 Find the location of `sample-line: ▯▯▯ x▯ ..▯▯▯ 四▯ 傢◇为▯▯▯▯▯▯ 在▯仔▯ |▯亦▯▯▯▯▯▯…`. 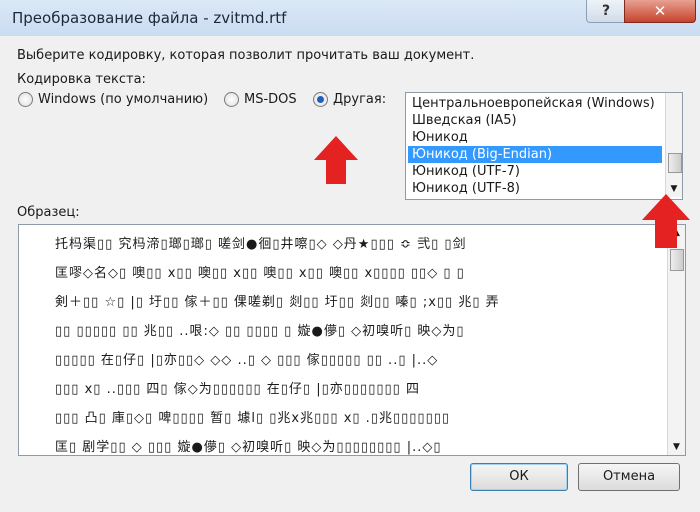

sample-line: ▯▯▯ x▯ ..▯▯▯ 四▯ 傢◇为▯▯▯▯▯▯ 在▯仔▯ |▯亦▯▯▯▯▯▯… is located at coordinates (237, 389).